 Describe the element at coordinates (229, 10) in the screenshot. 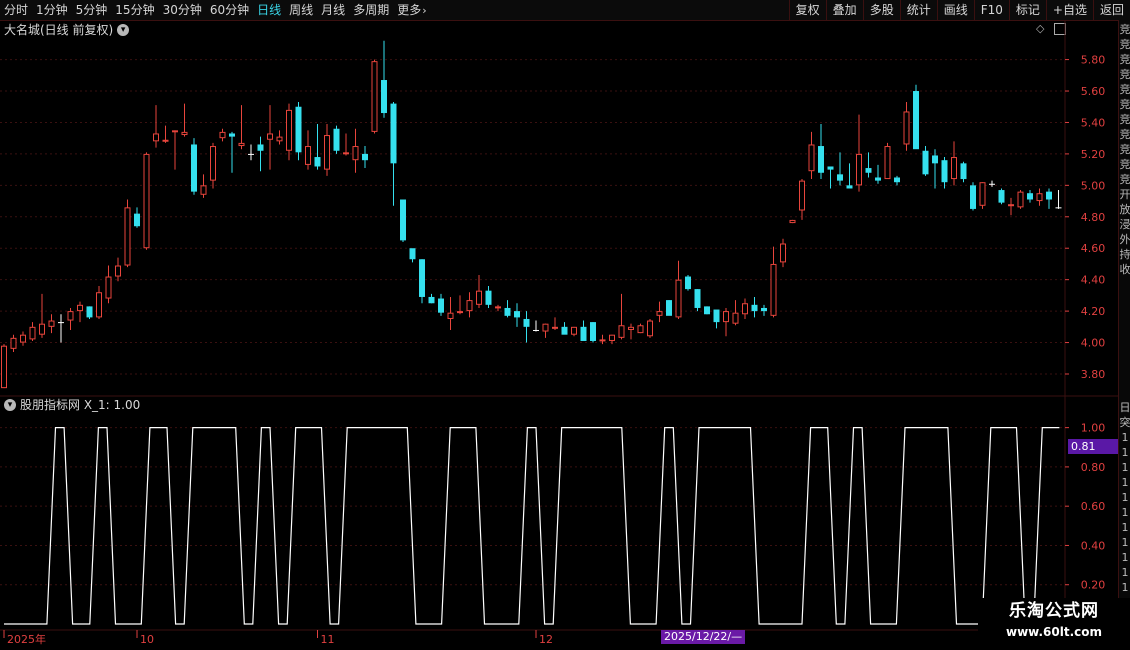

I see `period-tab-5: 60分钟` at that location.